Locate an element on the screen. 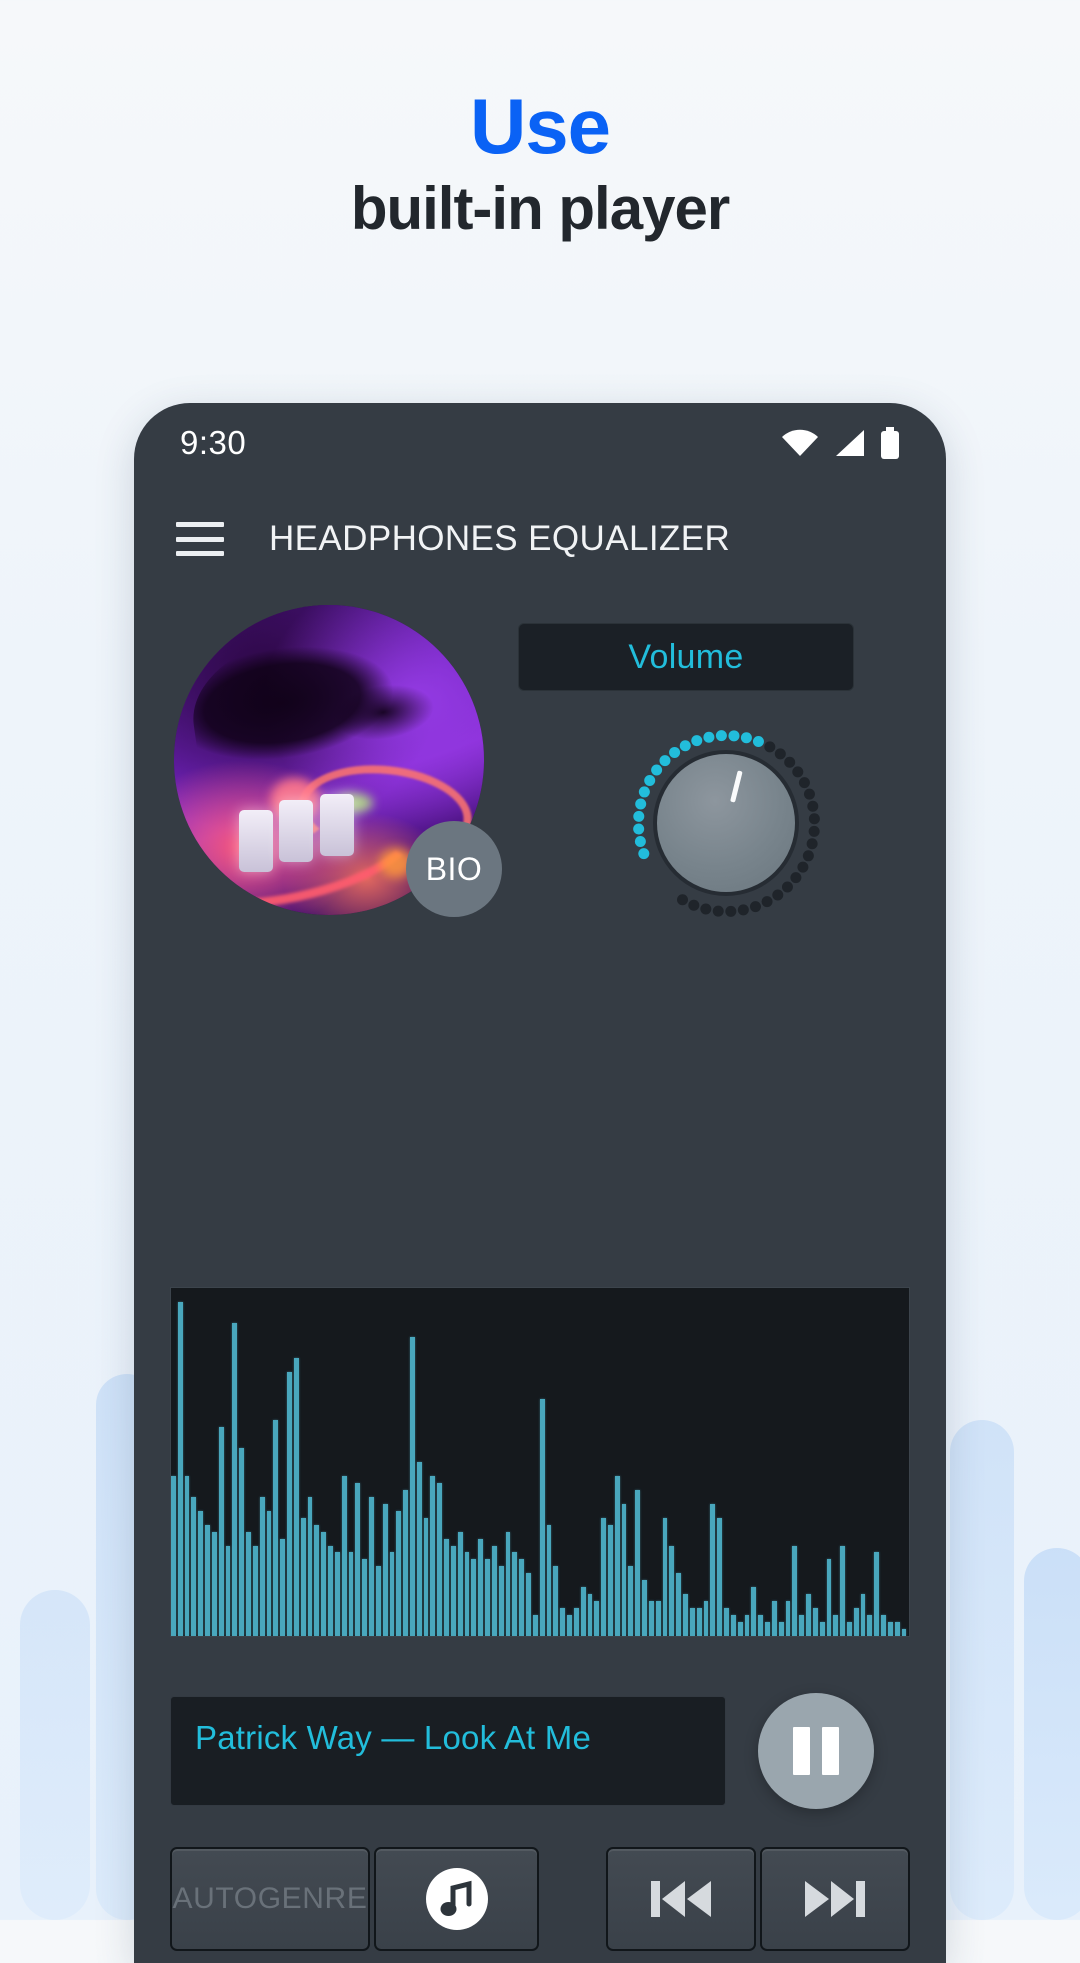  bio-badge: BIO is located at coordinates (454, 869).